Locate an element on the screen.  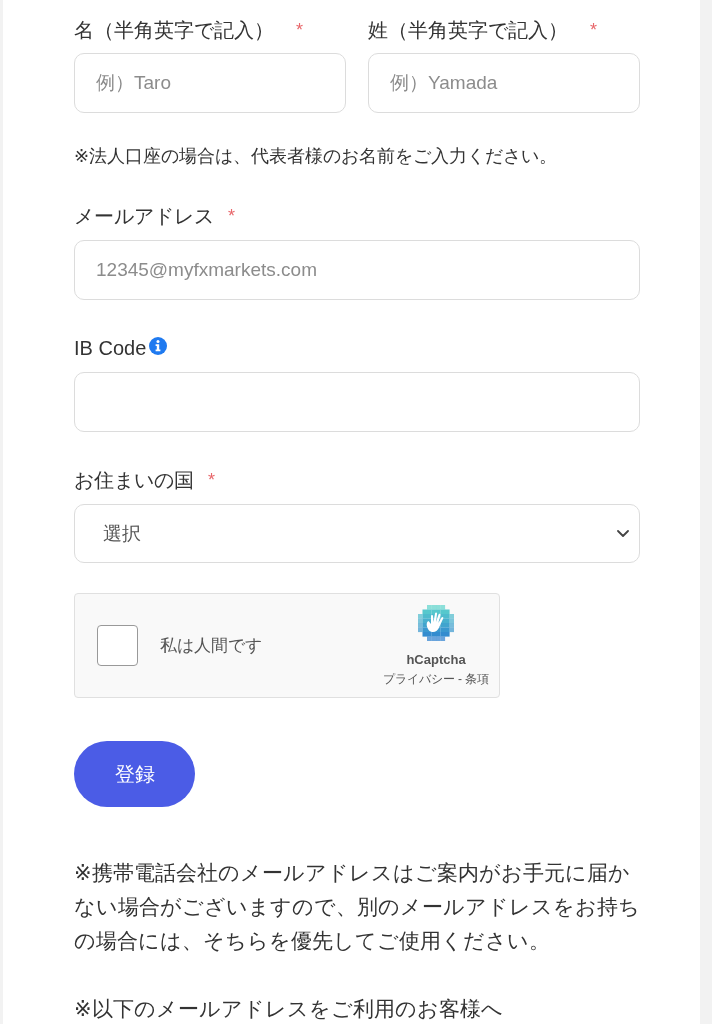
input-field: 12345@myfxmarkets.com is located at coordinates (357, 270).